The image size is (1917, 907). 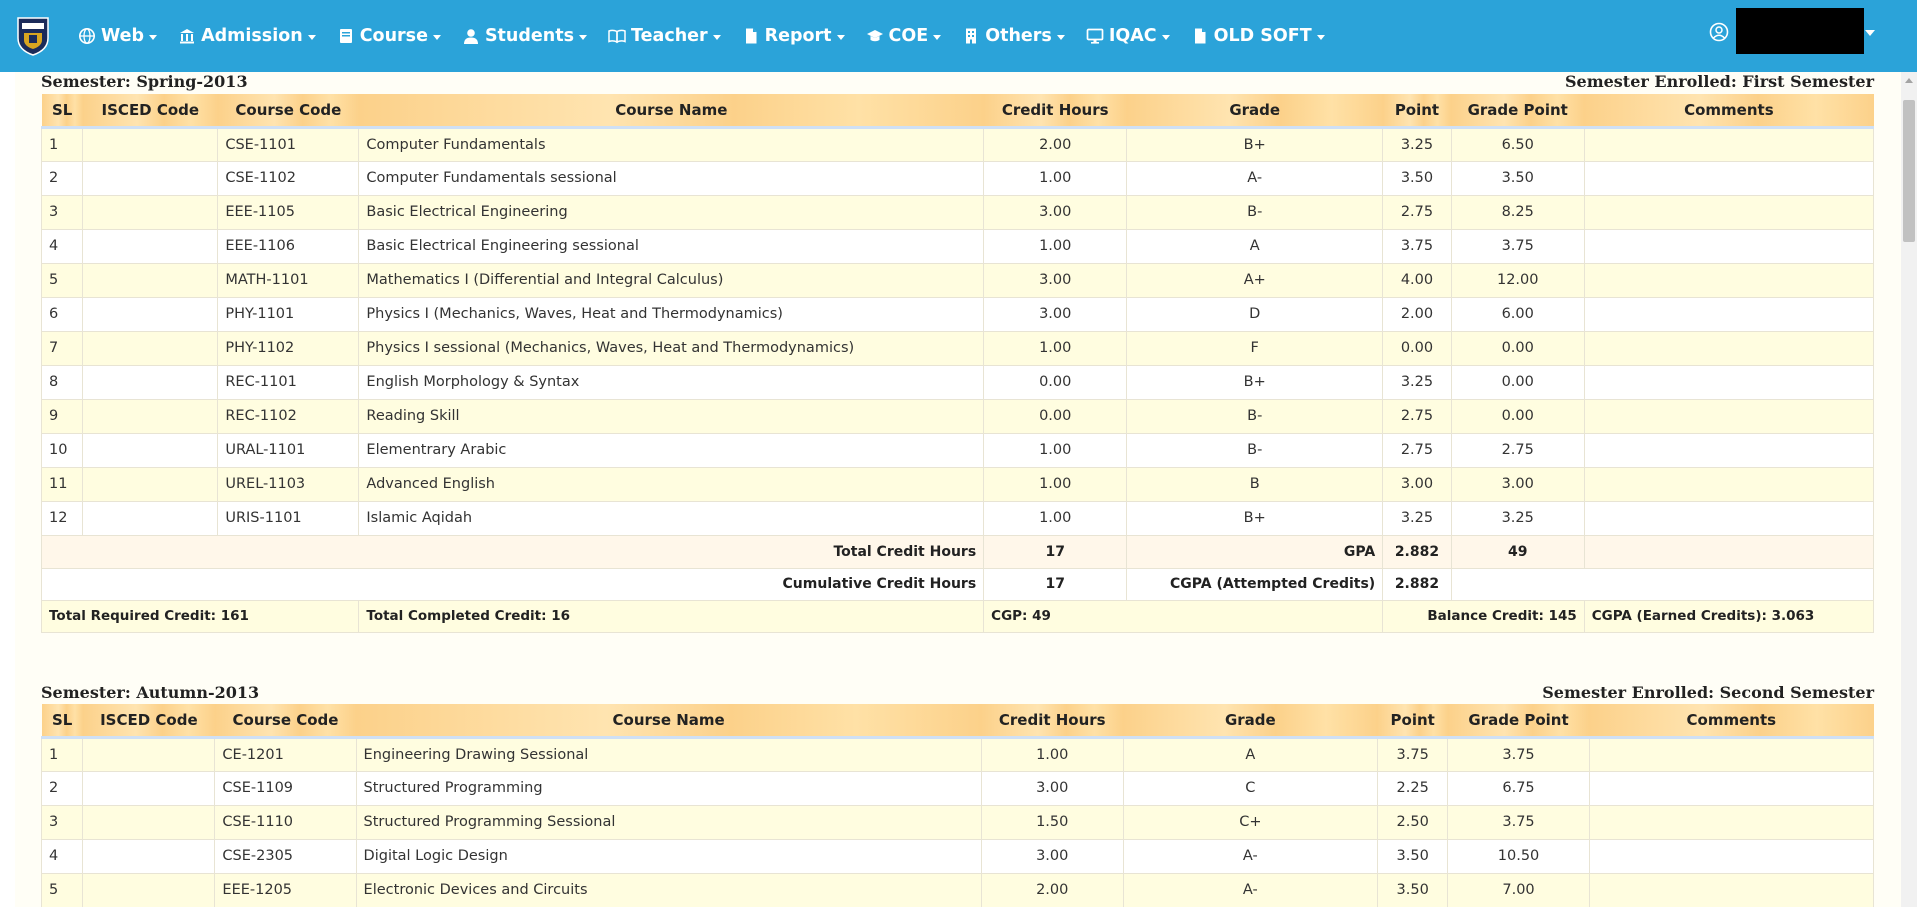 What do you see at coordinates (671, 212) in the screenshot?
I see `cell-name: Basic Electrical Engineering` at bounding box center [671, 212].